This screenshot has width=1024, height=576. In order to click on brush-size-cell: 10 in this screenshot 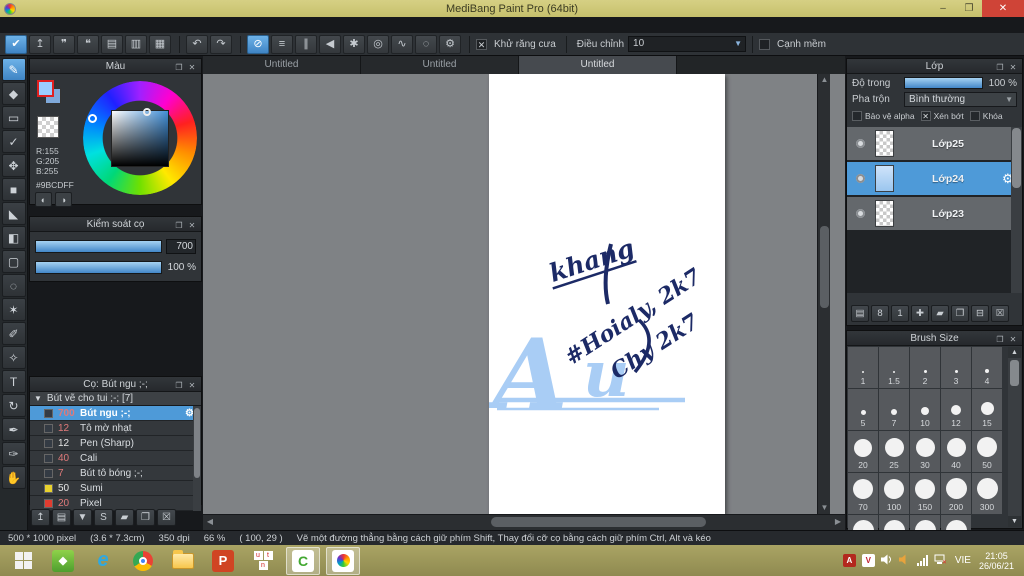, I will do `click(925, 409)`.